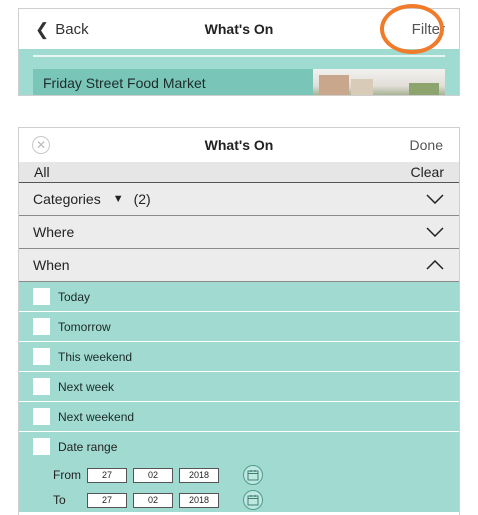 Image resolution: width=478 pixels, height=515 pixels. I want to click on done-label: Done, so click(426, 145).